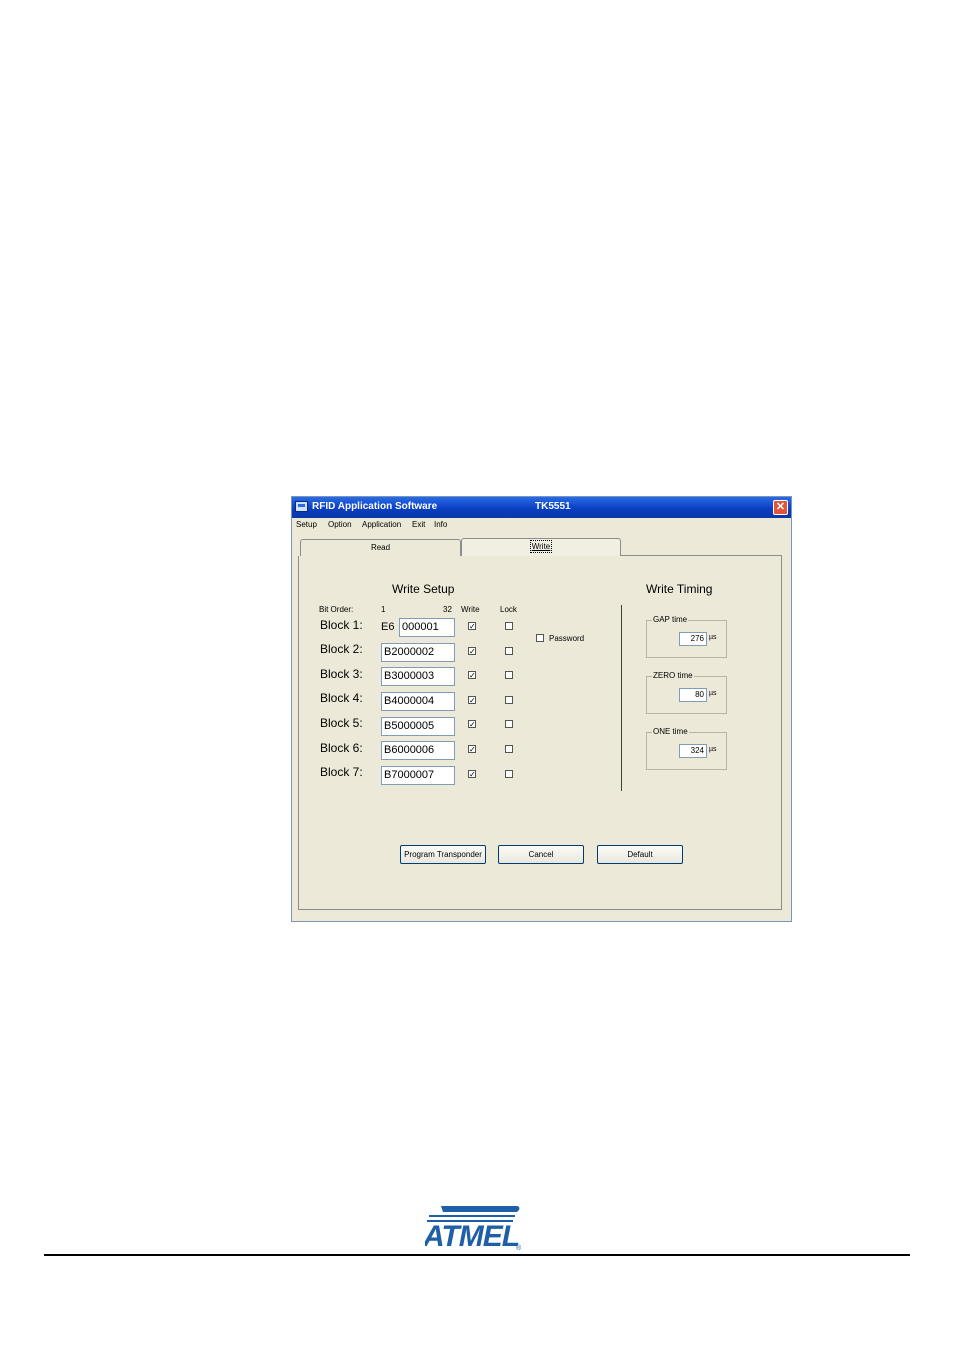 The width and height of the screenshot is (954, 1350). I want to click on block-7-input: B7000007, so click(418, 775).